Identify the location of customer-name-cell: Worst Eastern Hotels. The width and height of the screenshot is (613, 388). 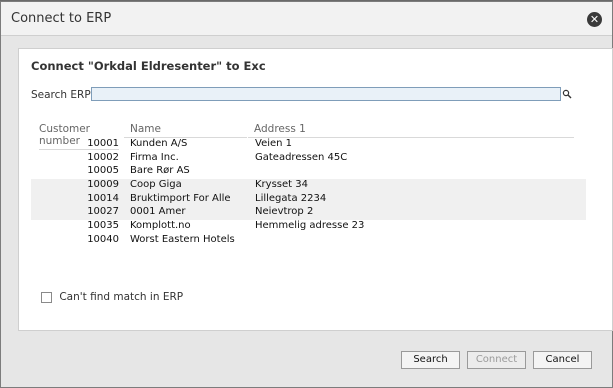
(182, 239).